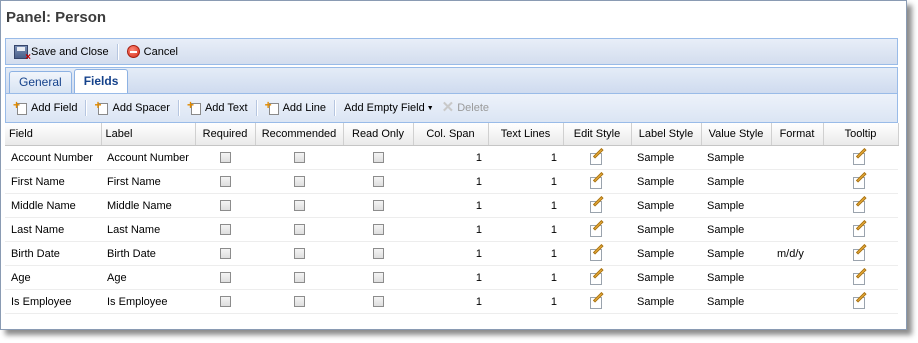 This screenshot has height=343, width=918. What do you see at coordinates (152, 52) in the screenshot?
I see `cancel-button: Cancel` at bounding box center [152, 52].